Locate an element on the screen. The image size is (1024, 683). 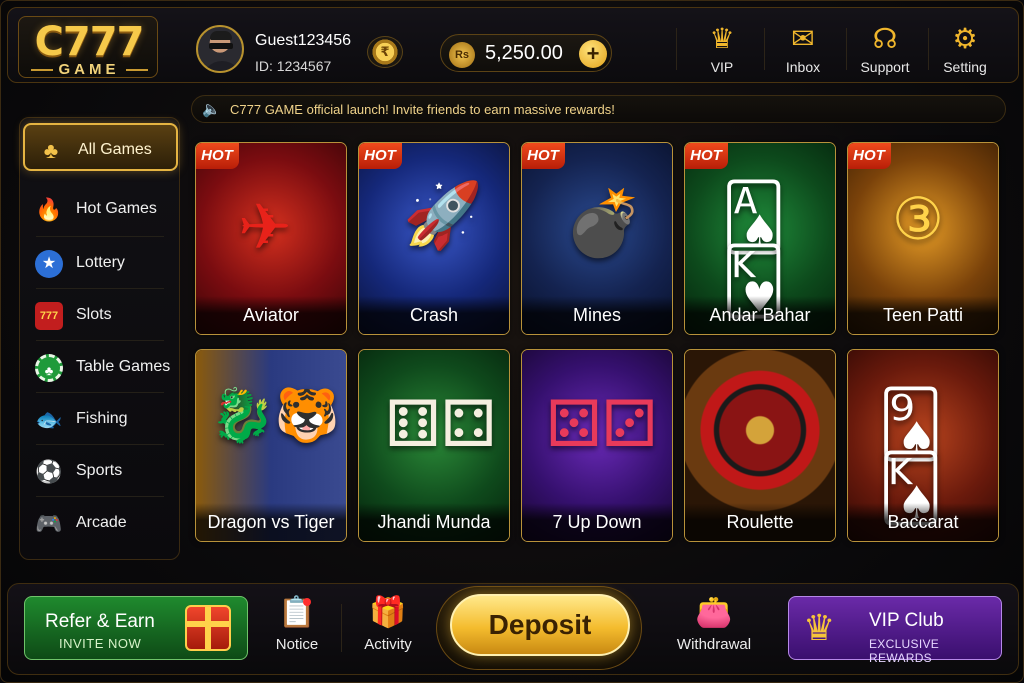
setting-nav-label: Setting is located at coordinates (965, 67).